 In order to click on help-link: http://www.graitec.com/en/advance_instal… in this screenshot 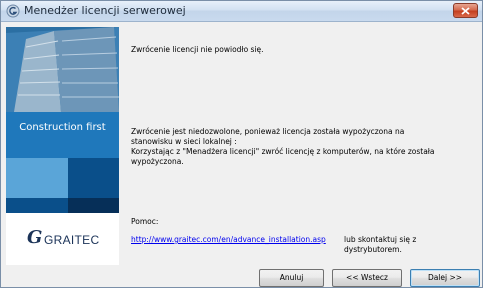, I will do `click(228, 239)`.